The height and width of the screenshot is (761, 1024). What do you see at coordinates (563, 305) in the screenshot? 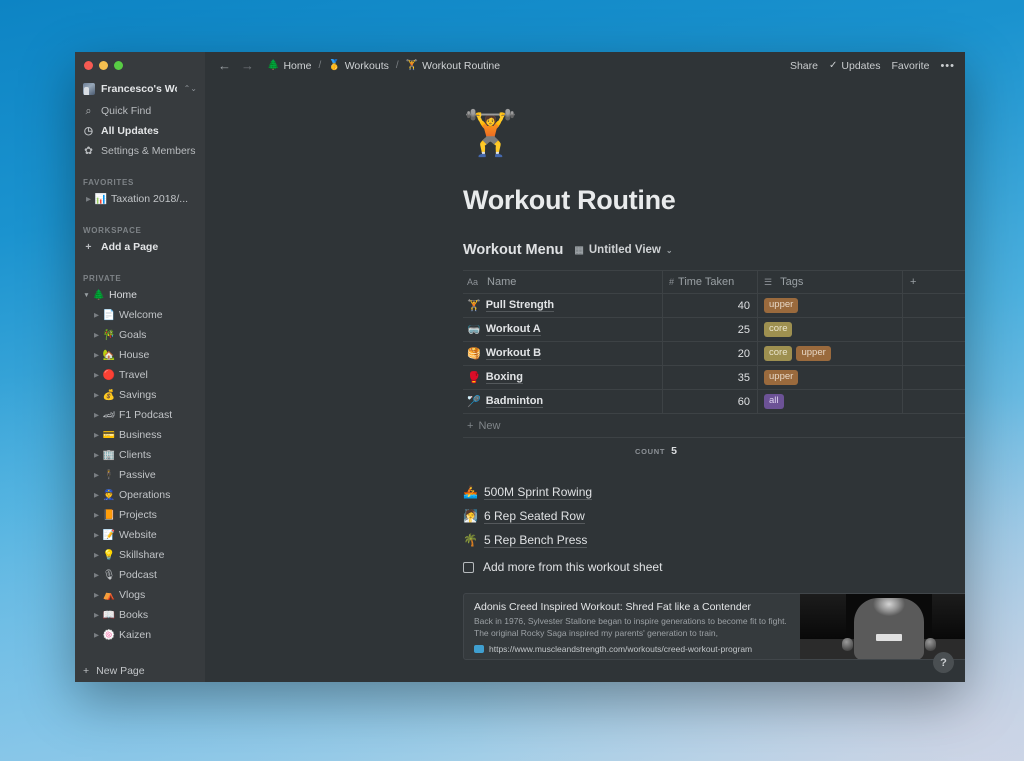
I see `cell-name: 🏋 Pull Strength` at bounding box center [563, 305].